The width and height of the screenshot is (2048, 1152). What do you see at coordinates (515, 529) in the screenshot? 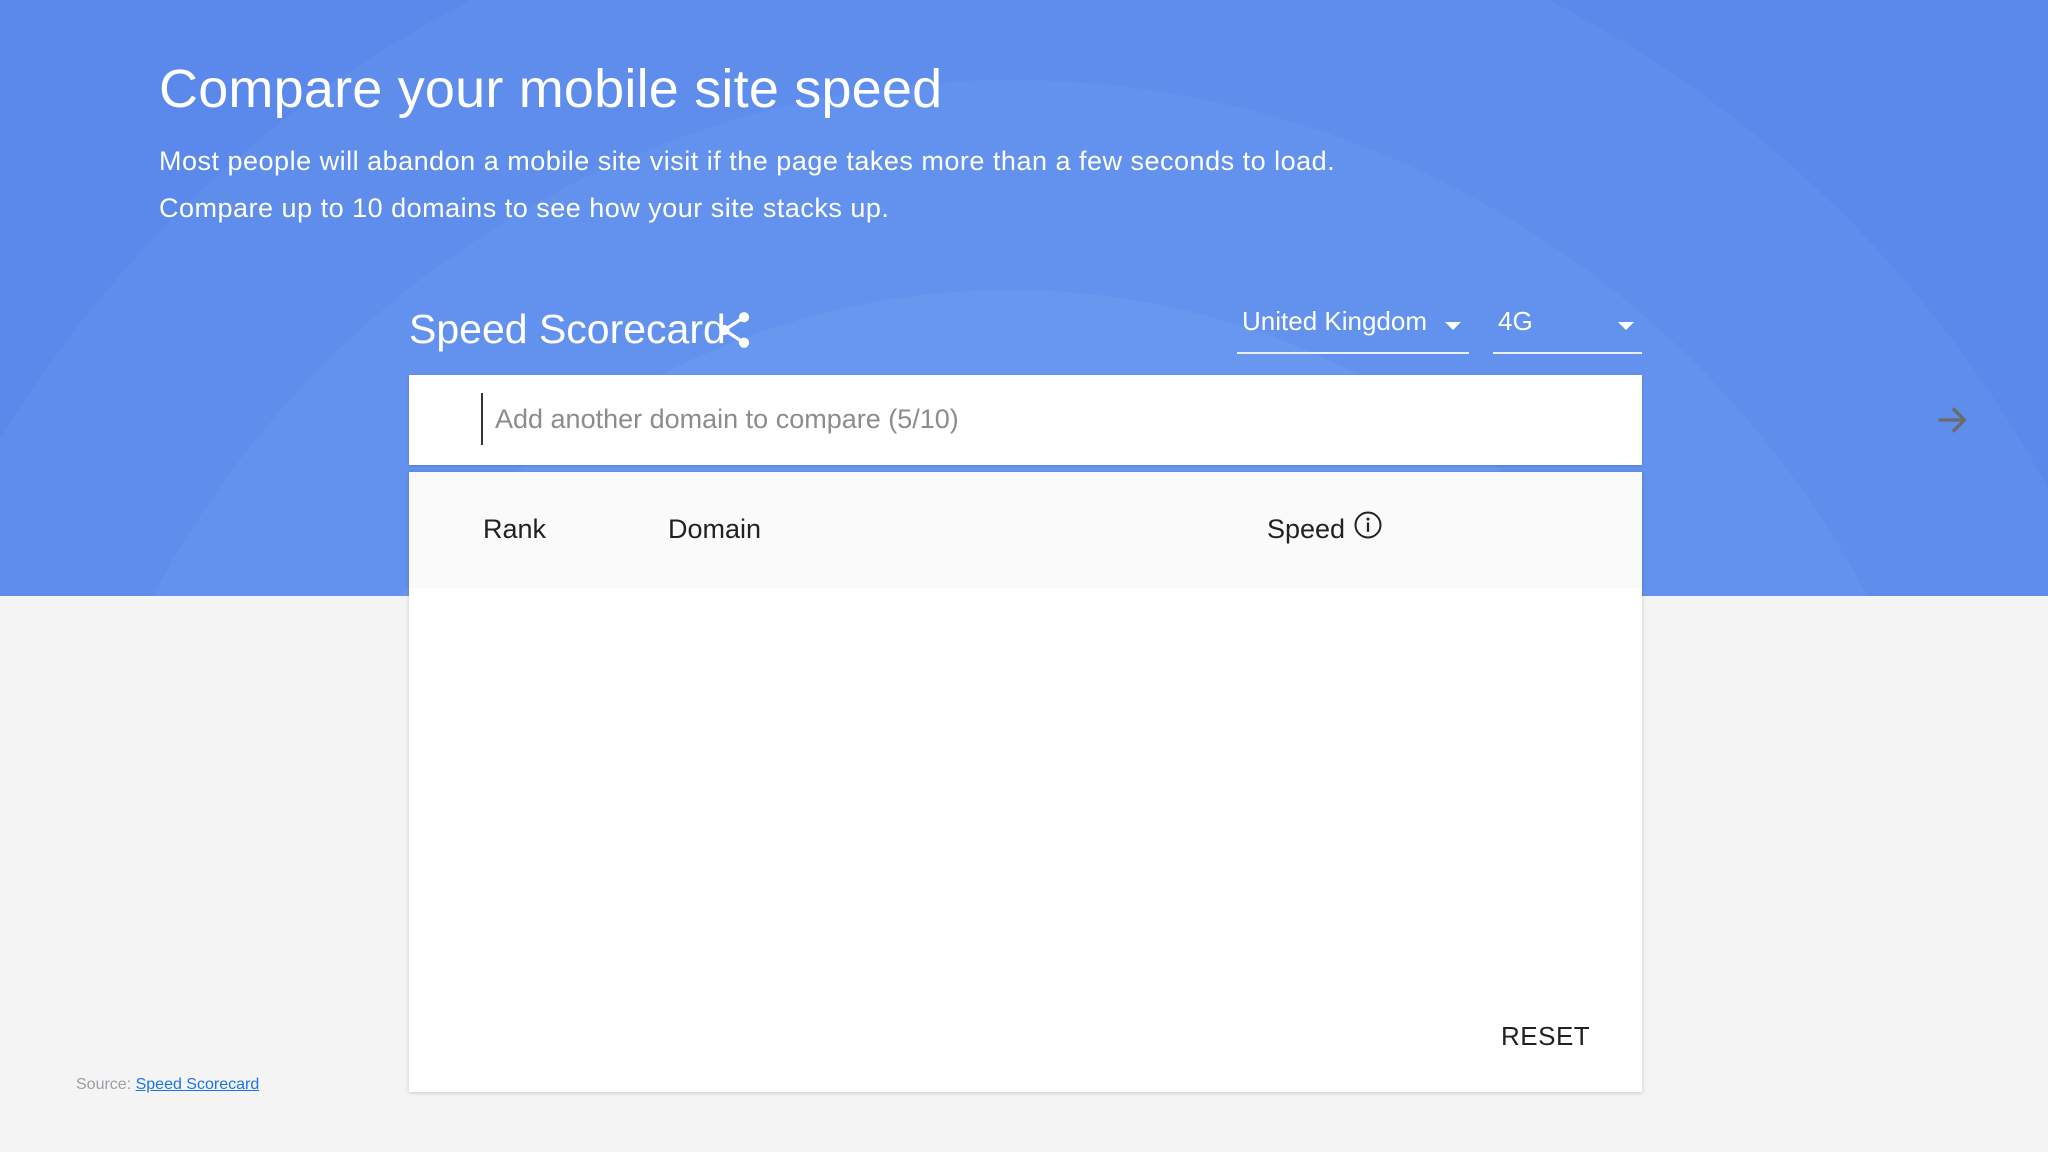
I see `column-header-rank: Rank` at bounding box center [515, 529].